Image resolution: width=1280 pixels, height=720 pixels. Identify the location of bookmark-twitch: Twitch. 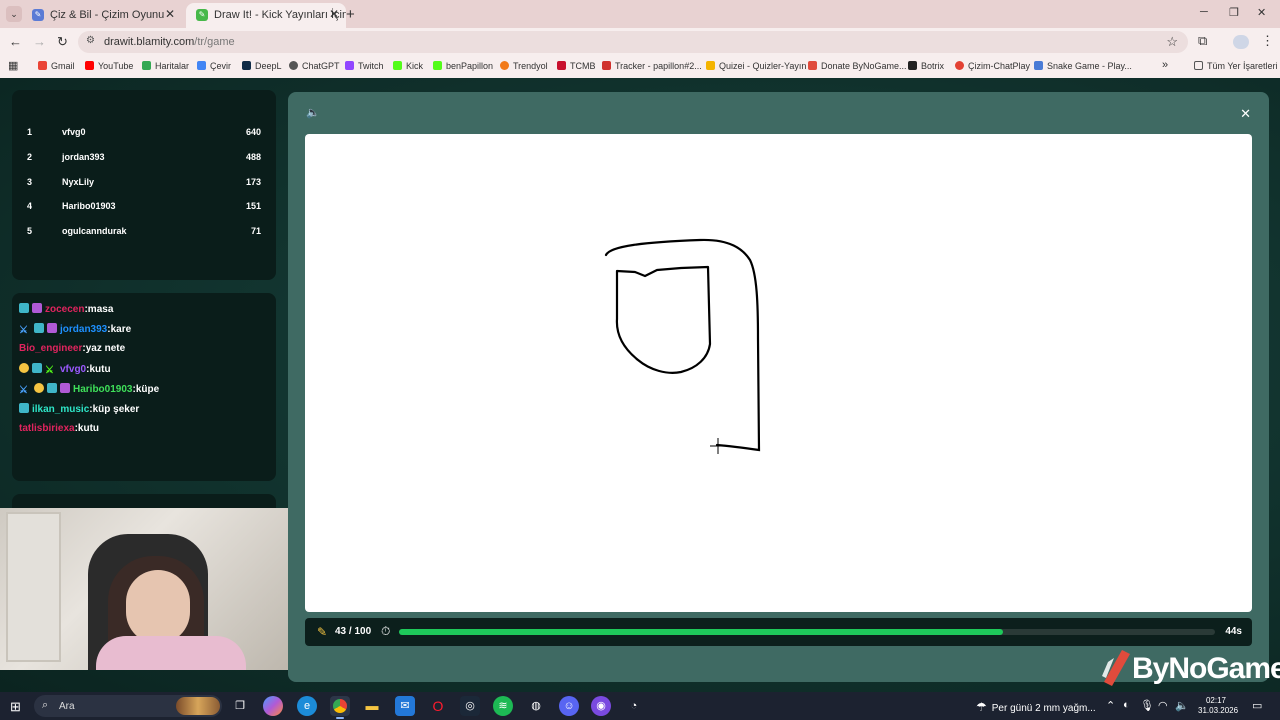
(364, 66).